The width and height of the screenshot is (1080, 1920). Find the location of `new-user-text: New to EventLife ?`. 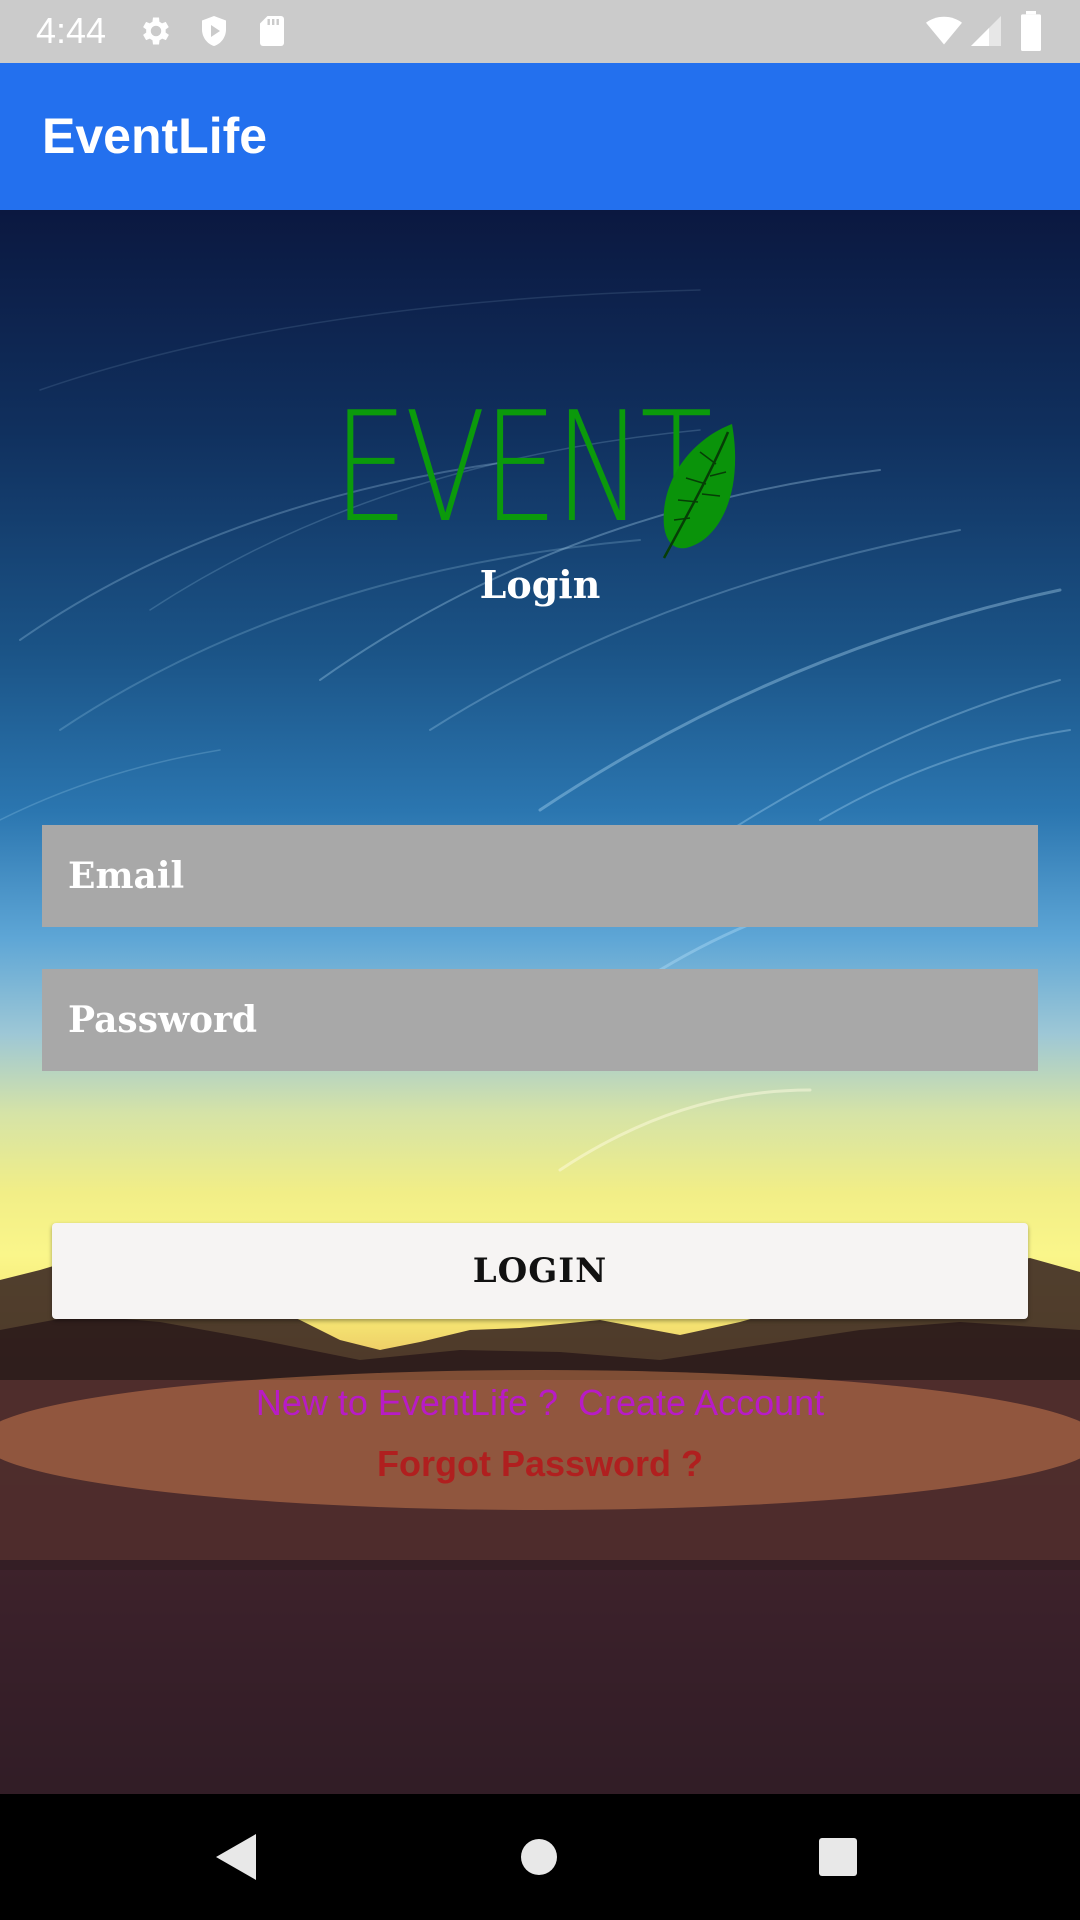

new-user-text: New to EventLife ? is located at coordinates (406, 1402).